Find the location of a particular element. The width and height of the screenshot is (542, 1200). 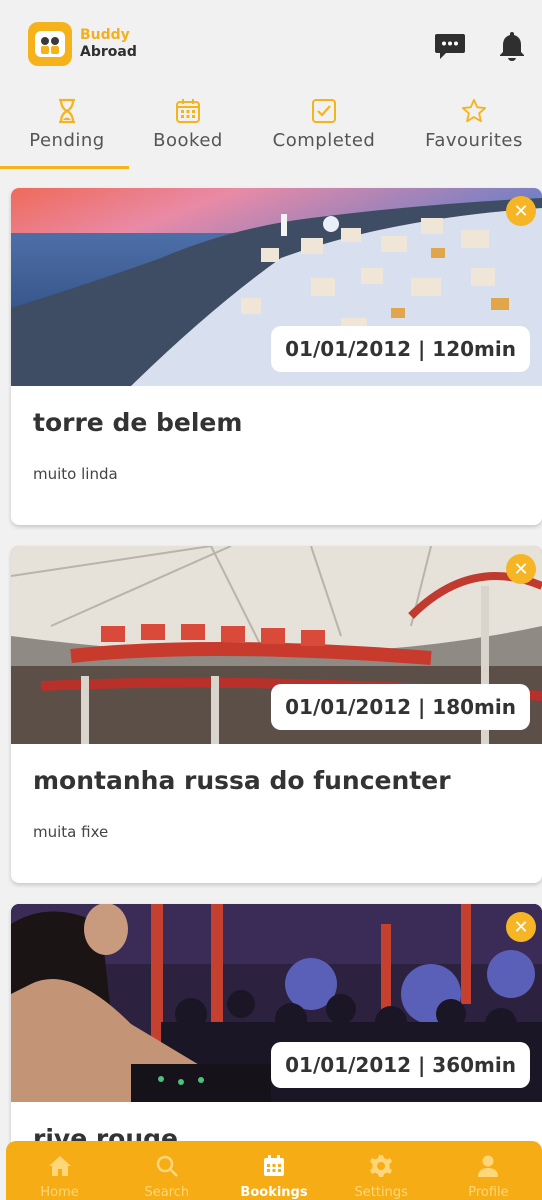

hourglass-icon is located at coordinates (67, 111).